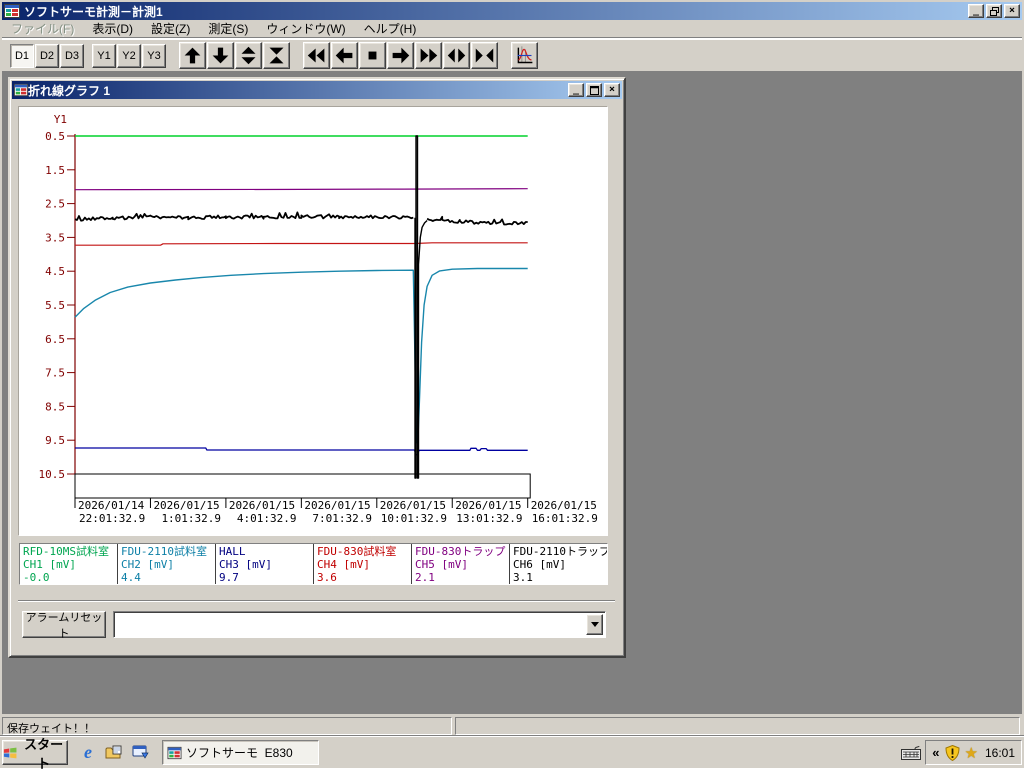 The height and width of the screenshot is (772, 1024). Describe the element at coordinates (36, 577) in the screenshot. I see `channel-value: -0.0` at that location.